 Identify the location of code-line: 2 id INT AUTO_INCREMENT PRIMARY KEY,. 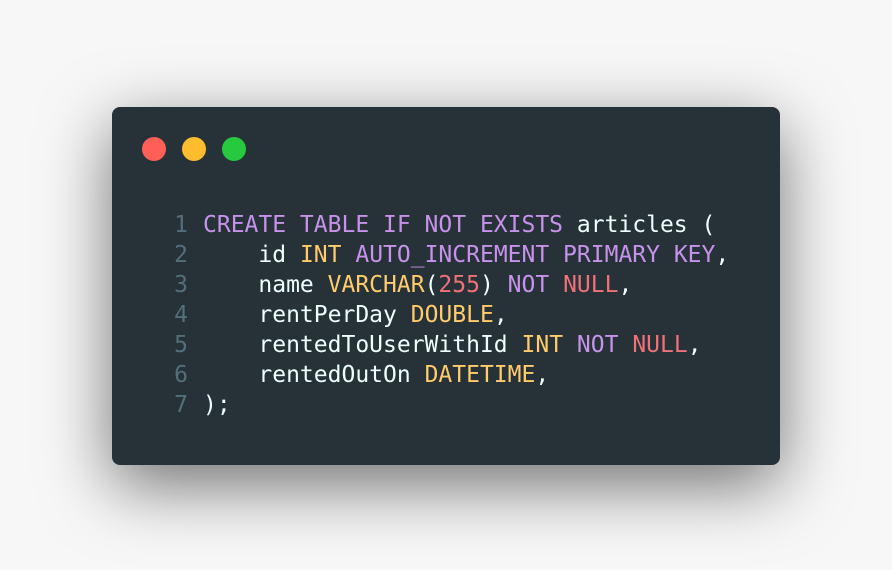
(446, 255).